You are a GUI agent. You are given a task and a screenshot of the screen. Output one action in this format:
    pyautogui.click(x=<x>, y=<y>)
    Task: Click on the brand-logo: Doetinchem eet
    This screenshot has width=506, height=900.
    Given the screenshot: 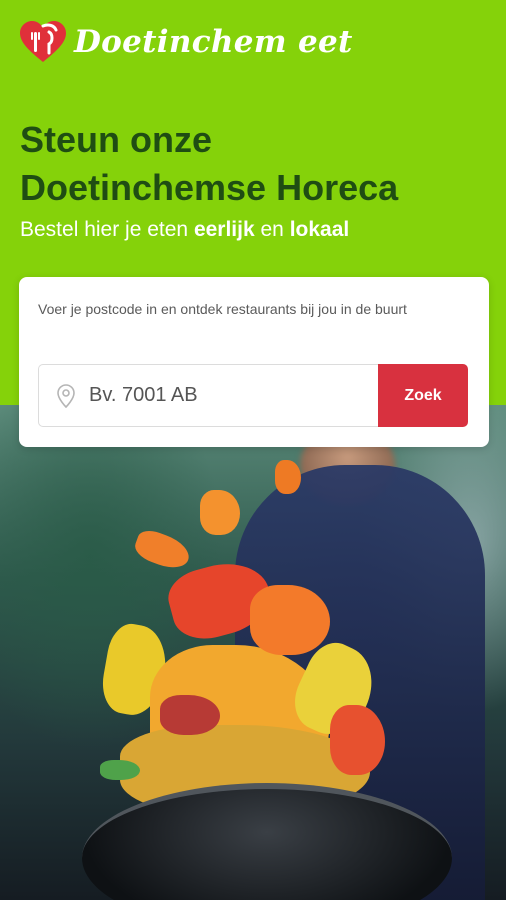 What is the action you would take?
    pyautogui.click(x=185, y=42)
    